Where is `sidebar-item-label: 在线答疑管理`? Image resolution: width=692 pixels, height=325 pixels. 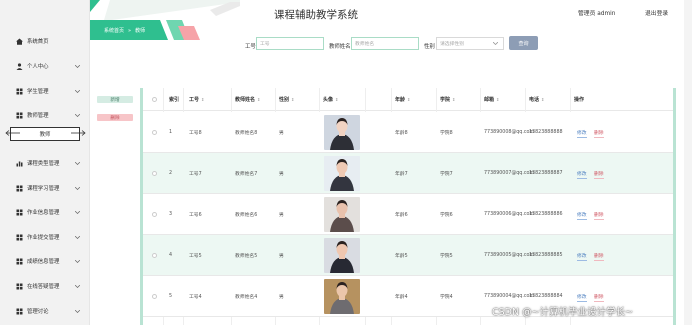 sidebar-item-label: 在线答疑管理 is located at coordinates (43, 287).